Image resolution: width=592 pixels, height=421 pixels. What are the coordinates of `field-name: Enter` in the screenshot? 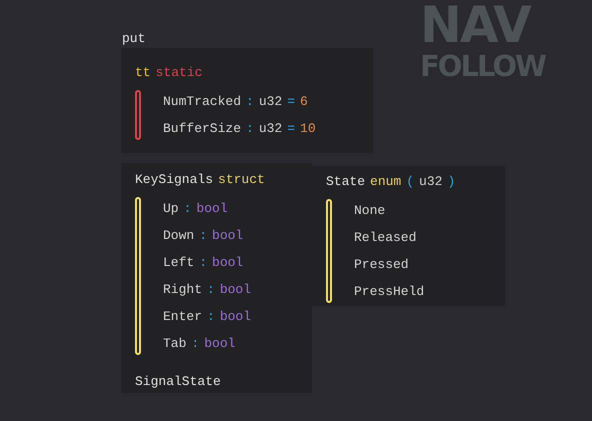 It's located at (182, 317).